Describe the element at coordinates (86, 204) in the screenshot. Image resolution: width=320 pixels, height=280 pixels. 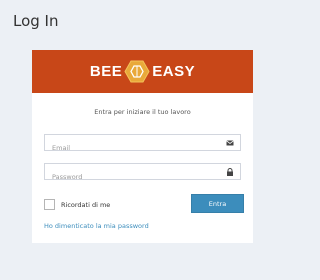
I see `remember-me-label: Ricordati di me` at that location.